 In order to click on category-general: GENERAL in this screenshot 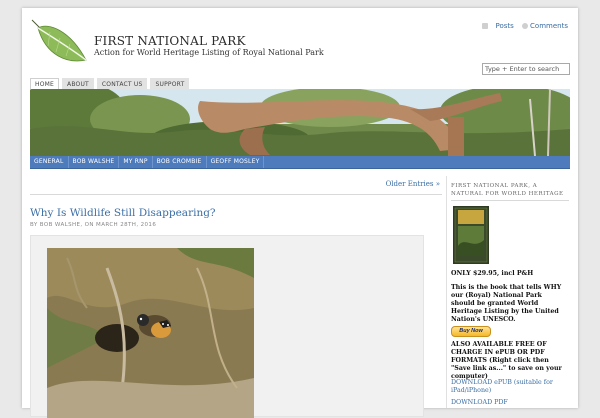, I will do `click(49, 162)`.